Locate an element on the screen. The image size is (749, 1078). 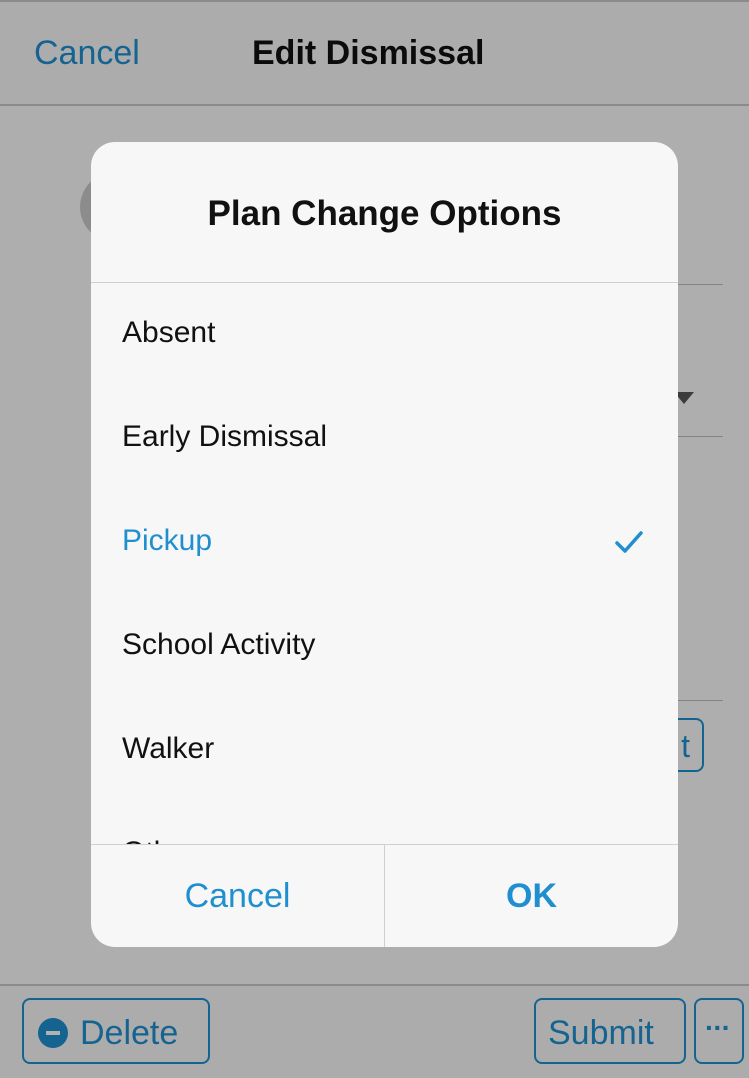
option-pickup: Pickup is located at coordinates (384, 543).